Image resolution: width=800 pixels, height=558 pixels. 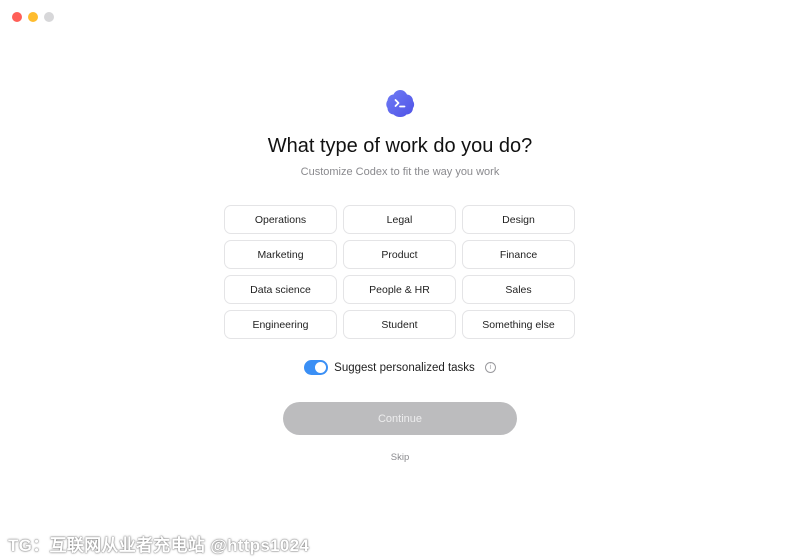 I want to click on skip-link: Skip, so click(x=400, y=457).